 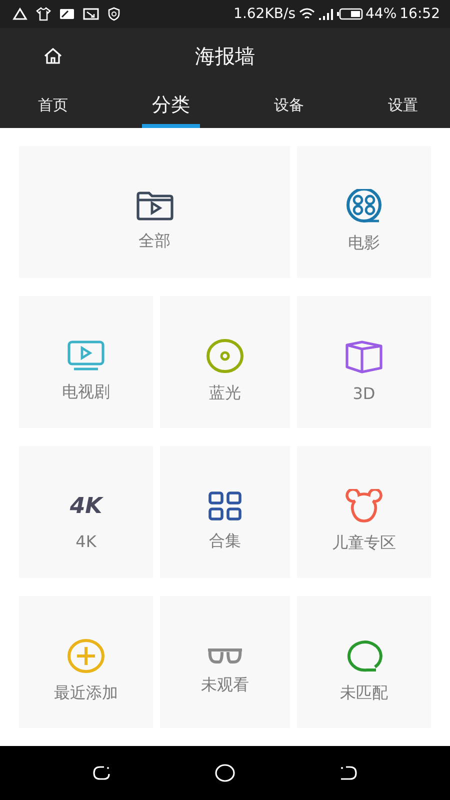 I want to click on shield-icon, so click(x=114, y=14).